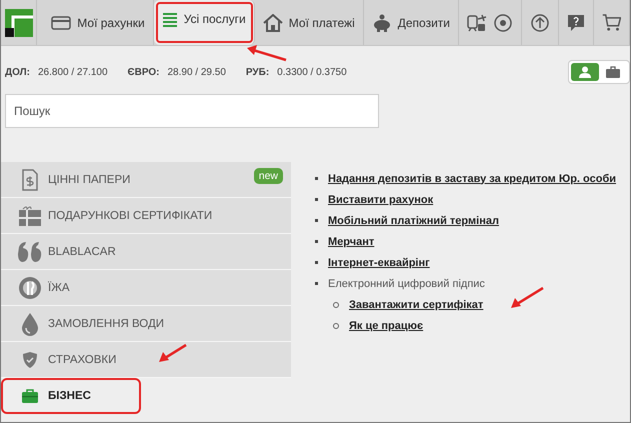  Describe the element at coordinates (413, 220) in the screenshot. I see `service-link: Мобільний платіжний термінал` at that location.